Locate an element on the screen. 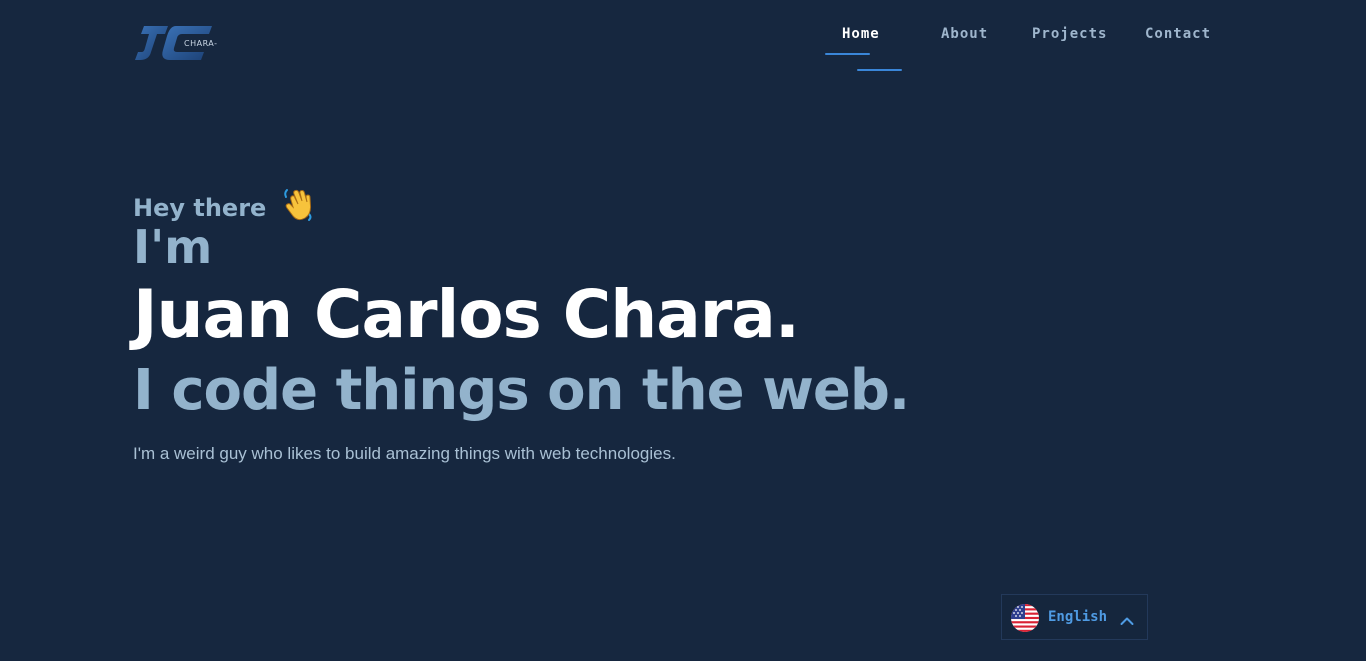  us-flag-icon is located at coordinates (1025, 618).